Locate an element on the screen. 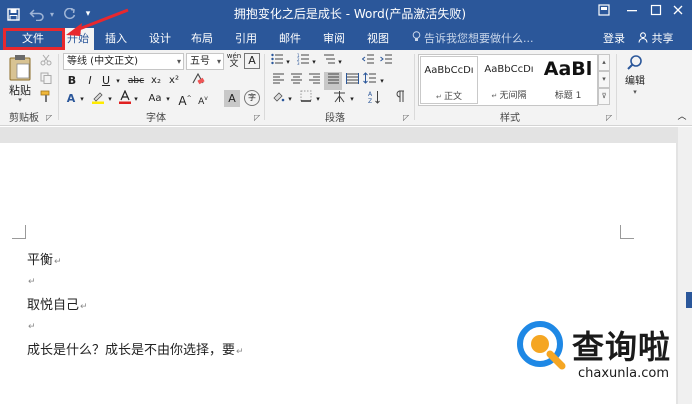  increase-indent-icon is located at coordinates (386, 62).